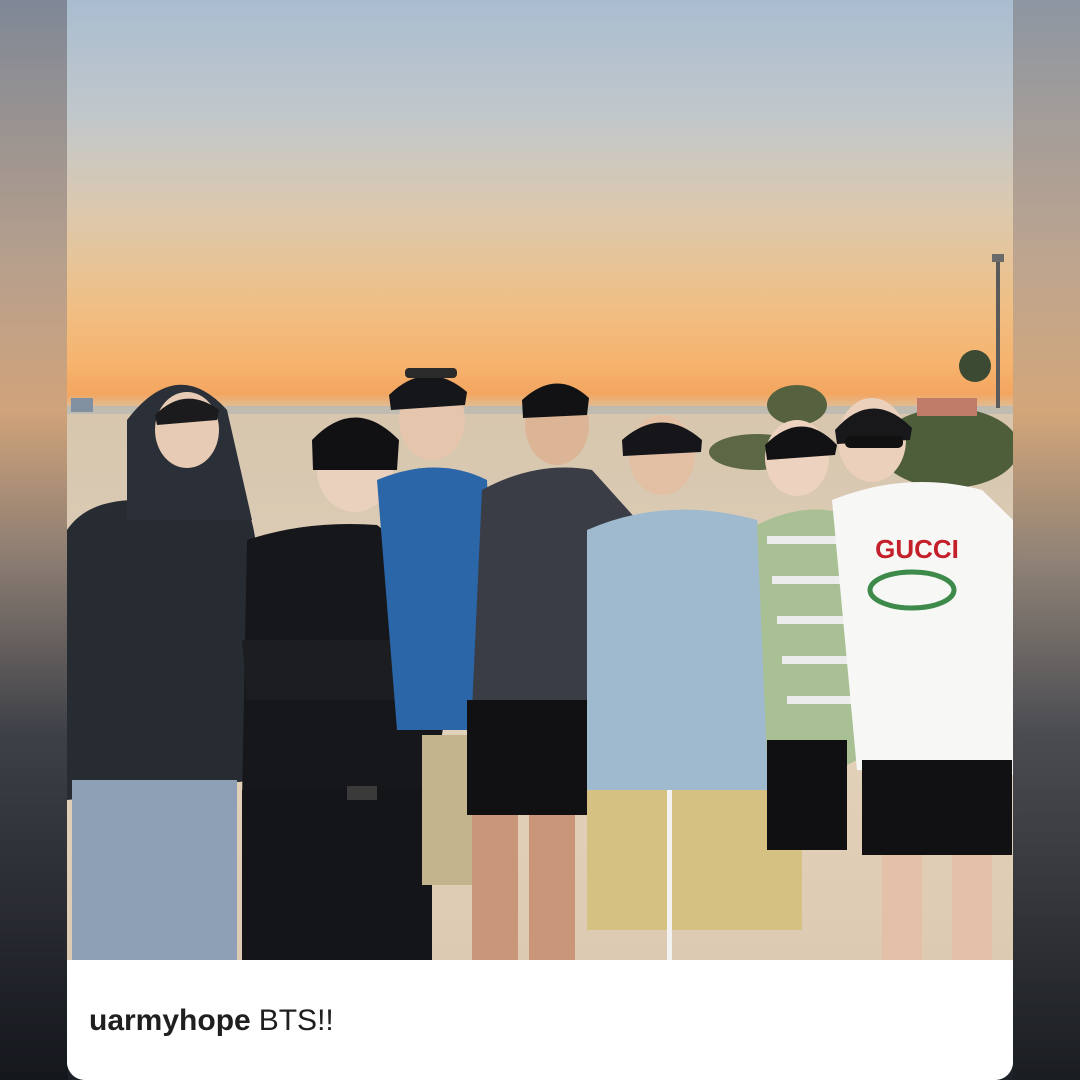  Describe the element at coordinates (917, 549) in the screenshot. I see `shirt-print-text: GUCCI` at that location.